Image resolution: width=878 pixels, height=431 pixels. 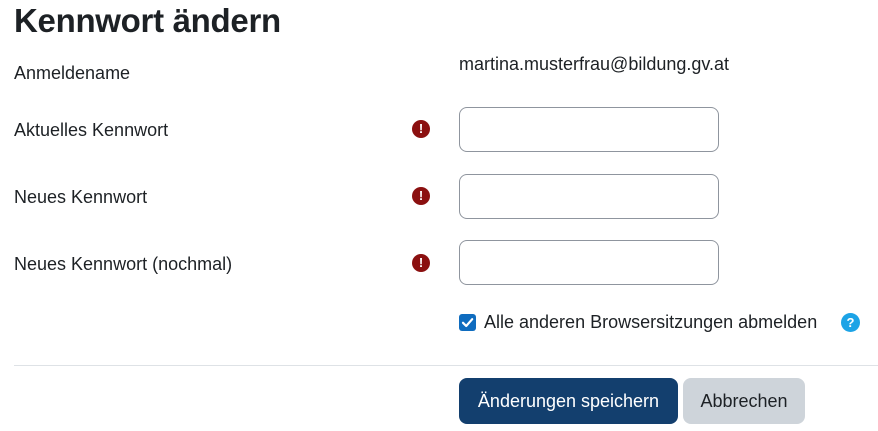 What do you see at coordinates (650, 322) in the screenshot?
I see `logout-sessions-label: Alle anderen Browsersitzungen abmelden` at bounding box center [650, 322].